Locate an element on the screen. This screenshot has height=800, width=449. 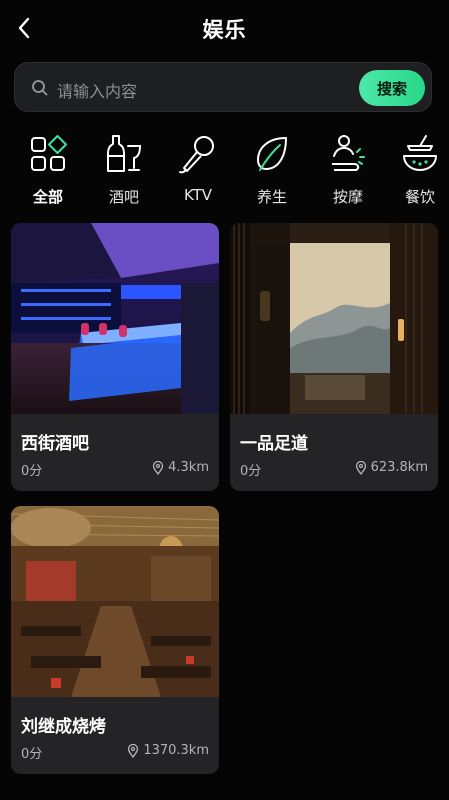
venue-distance: 623.8km is located at coordinates (391, 467).